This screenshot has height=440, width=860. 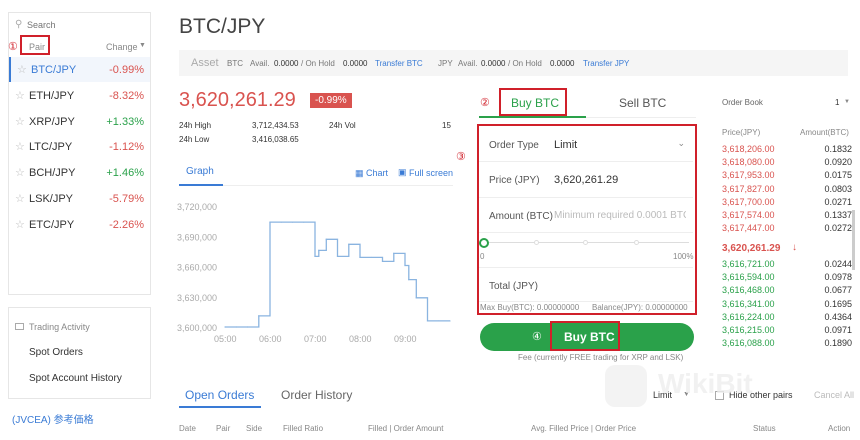 What do you see at coordinates (399, 63) in the screenshot?
I see `transfer-btc-link: Transfer BTC` at bounding box center [399, 63].